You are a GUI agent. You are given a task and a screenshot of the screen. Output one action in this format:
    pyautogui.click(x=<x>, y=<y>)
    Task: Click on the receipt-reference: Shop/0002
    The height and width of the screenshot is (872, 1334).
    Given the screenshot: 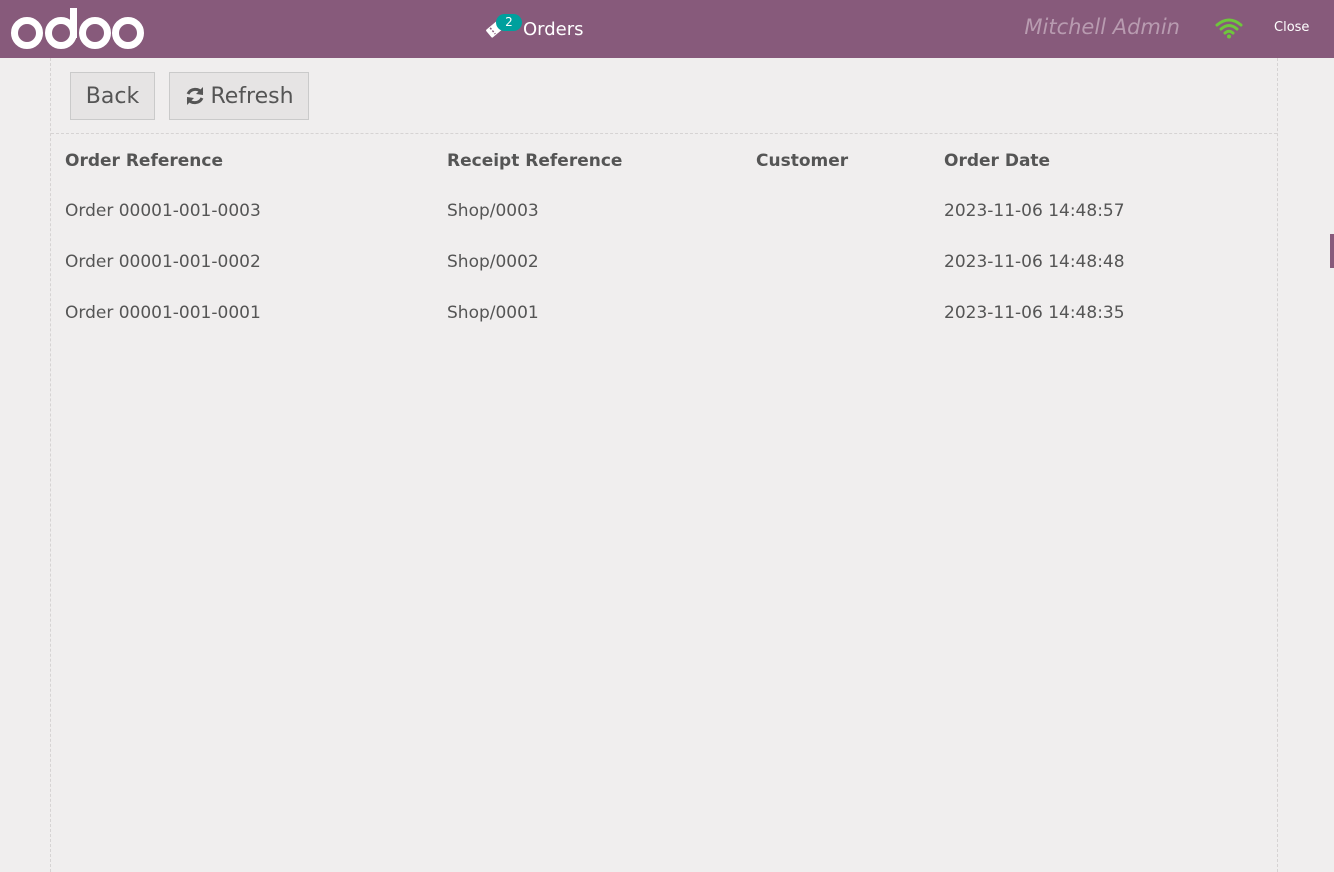 What is the action you would take?
    pyautogui.click(x=493, y=262)
    